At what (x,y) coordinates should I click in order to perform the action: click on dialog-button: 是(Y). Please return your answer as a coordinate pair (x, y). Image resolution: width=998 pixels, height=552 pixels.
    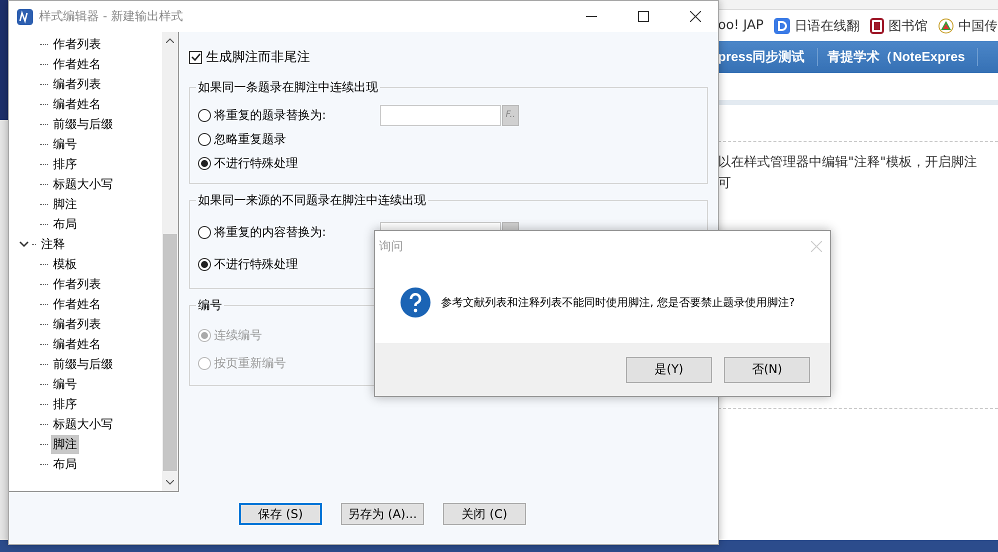
    Looking at the image, I should click on (669, 369).